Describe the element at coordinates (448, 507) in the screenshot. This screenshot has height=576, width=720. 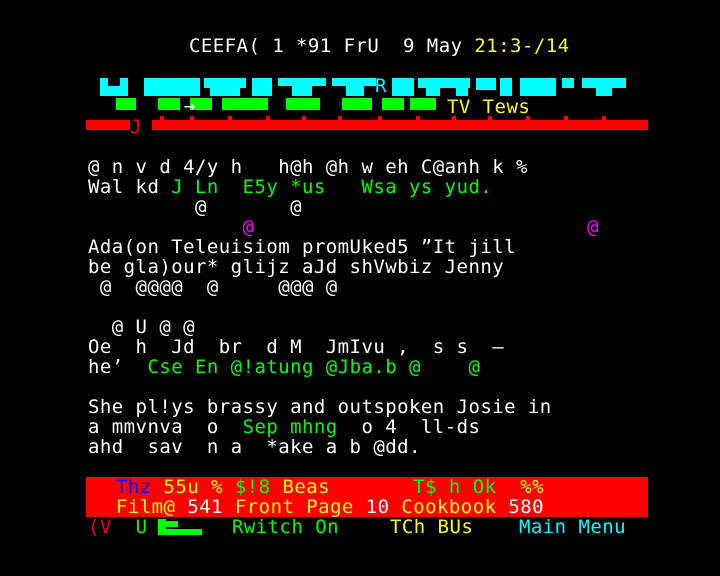
I see `link-cookbook: Cookbook` at that location.